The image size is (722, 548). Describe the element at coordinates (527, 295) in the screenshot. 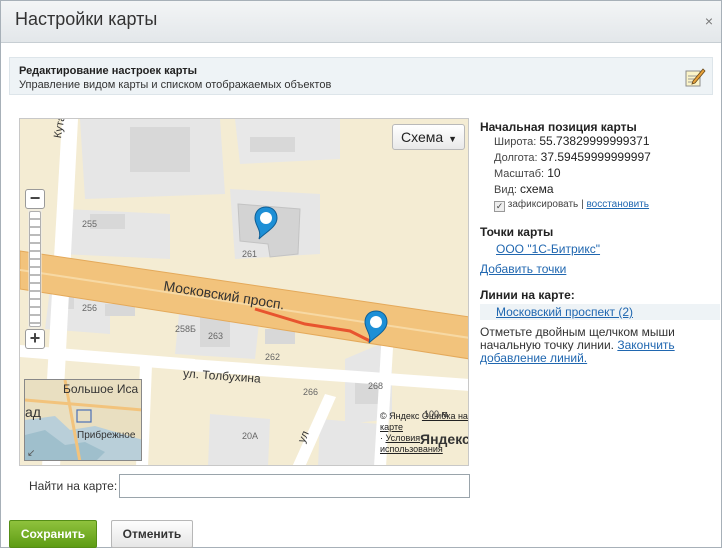

I see `lines-heading: Линии на карте:` at that location.